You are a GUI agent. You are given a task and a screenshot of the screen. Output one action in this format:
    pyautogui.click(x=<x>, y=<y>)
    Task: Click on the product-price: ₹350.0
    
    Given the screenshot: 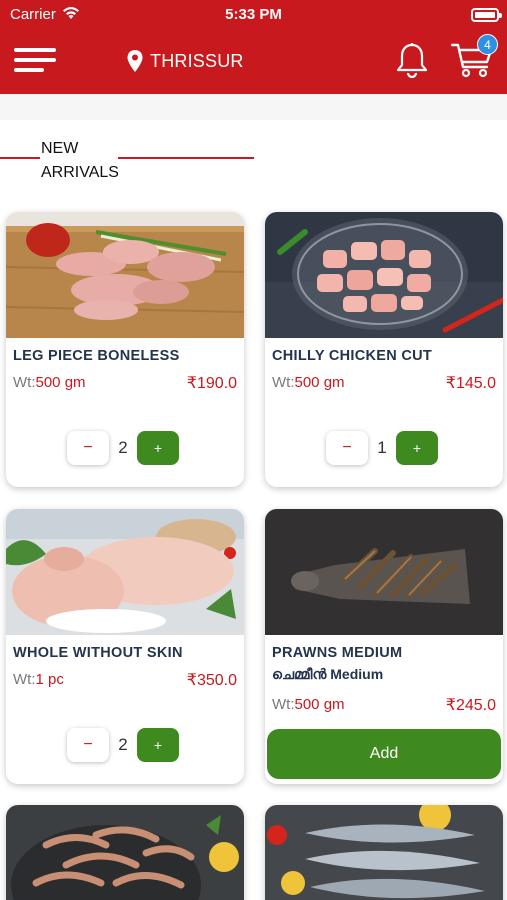 What is the action you would take?
    pyautogui.click(x=211, y=680)
    